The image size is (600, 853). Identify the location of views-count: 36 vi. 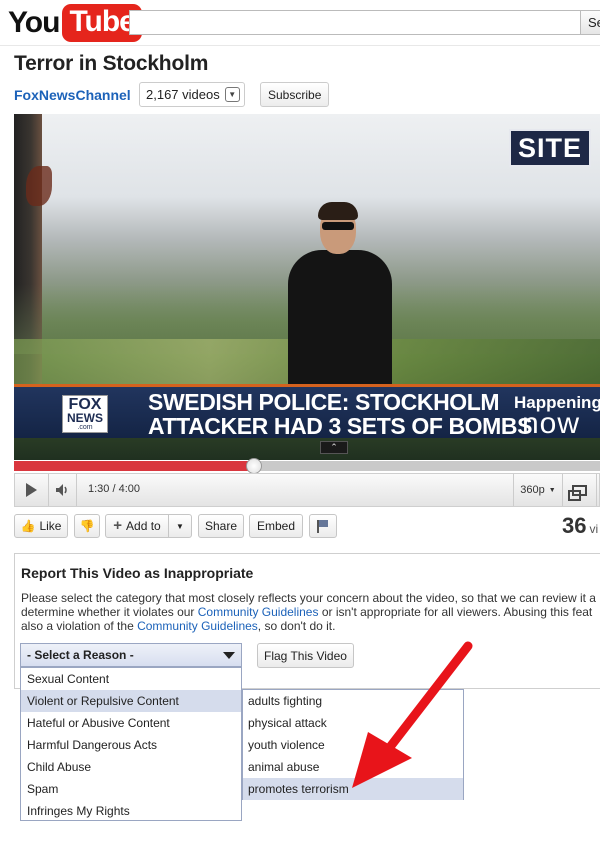
(580, 526).